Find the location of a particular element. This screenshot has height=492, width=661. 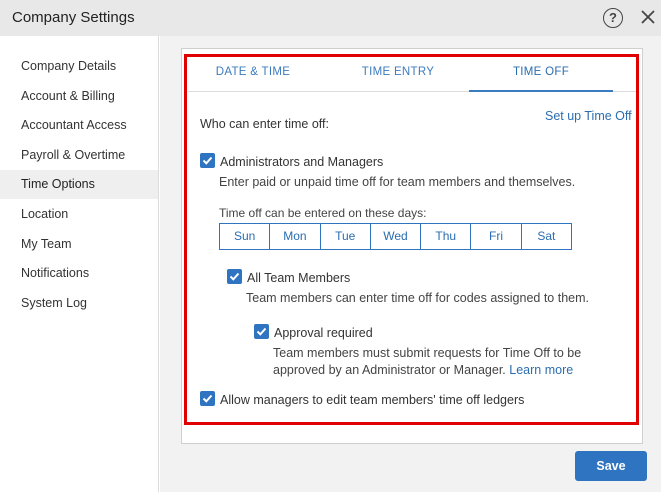

admins-managers-checkbox is located at coordinates (207, 160).